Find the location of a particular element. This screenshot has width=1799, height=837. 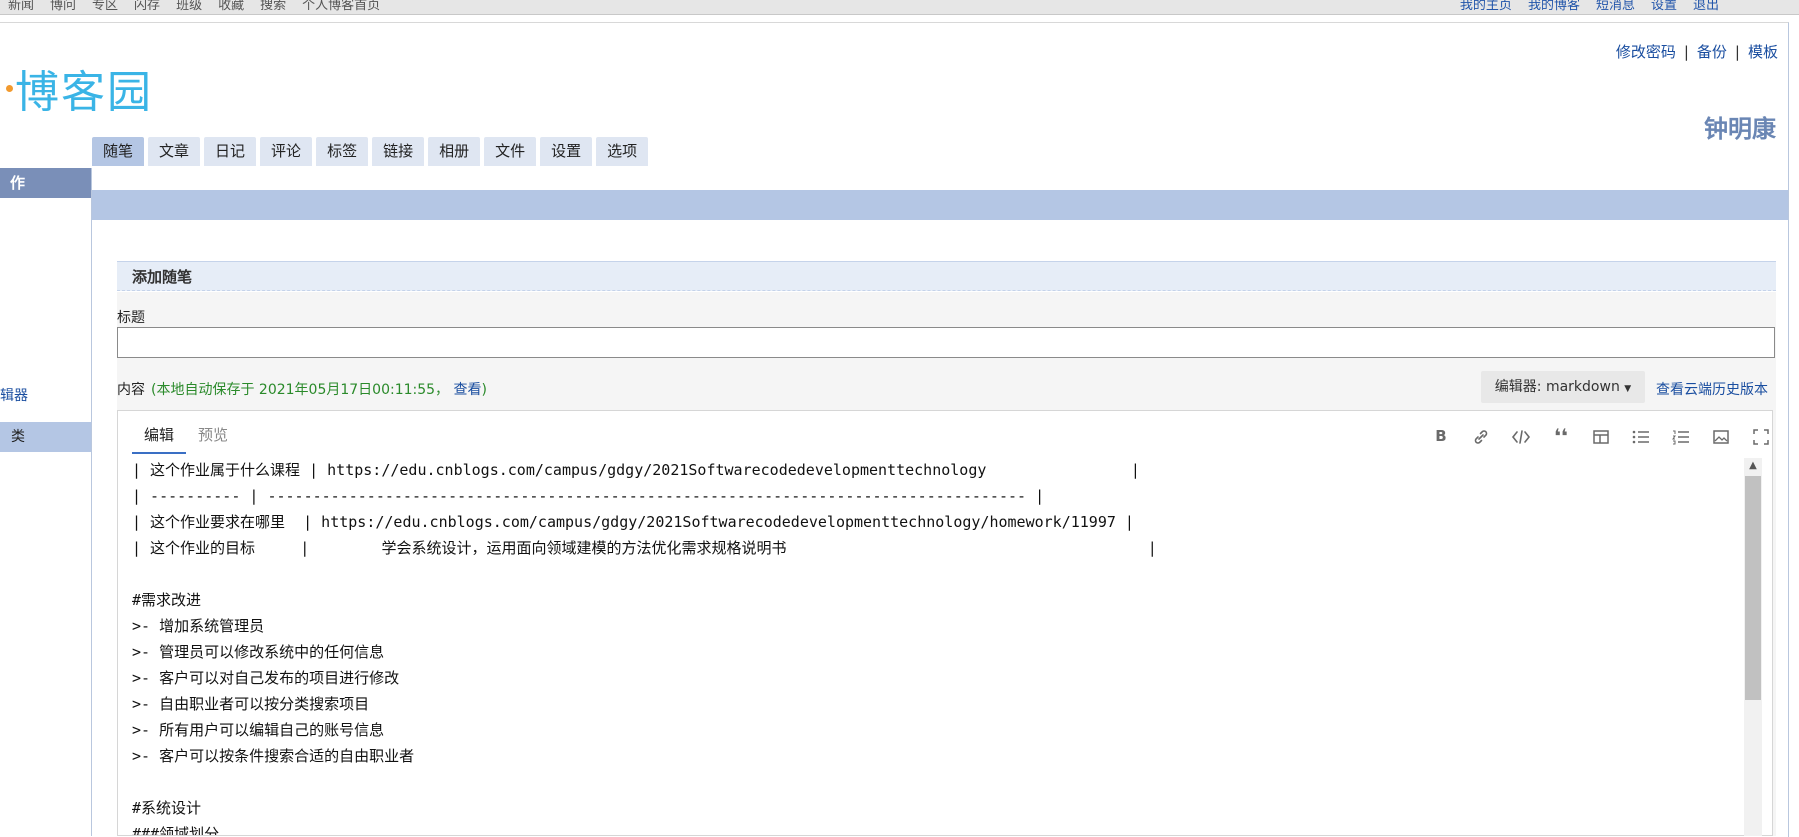

tab-1: 文章 is located at coordinates (174, 151).